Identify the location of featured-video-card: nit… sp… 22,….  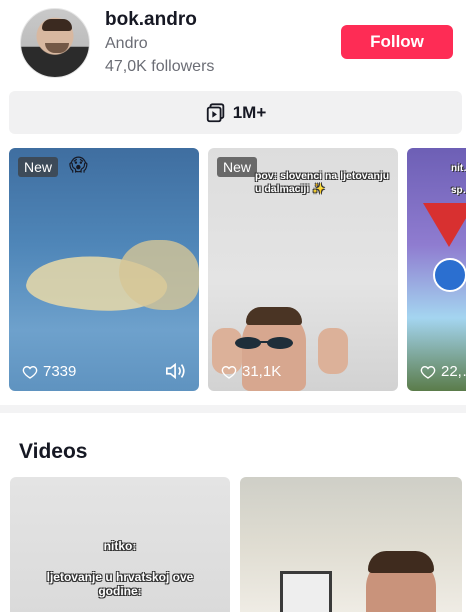
(436, 269).